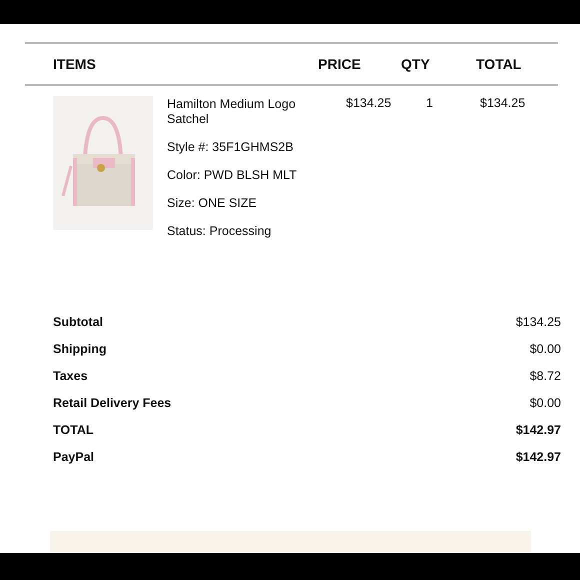  I want to click on summary-label: Subtotal, so click(78, 322).